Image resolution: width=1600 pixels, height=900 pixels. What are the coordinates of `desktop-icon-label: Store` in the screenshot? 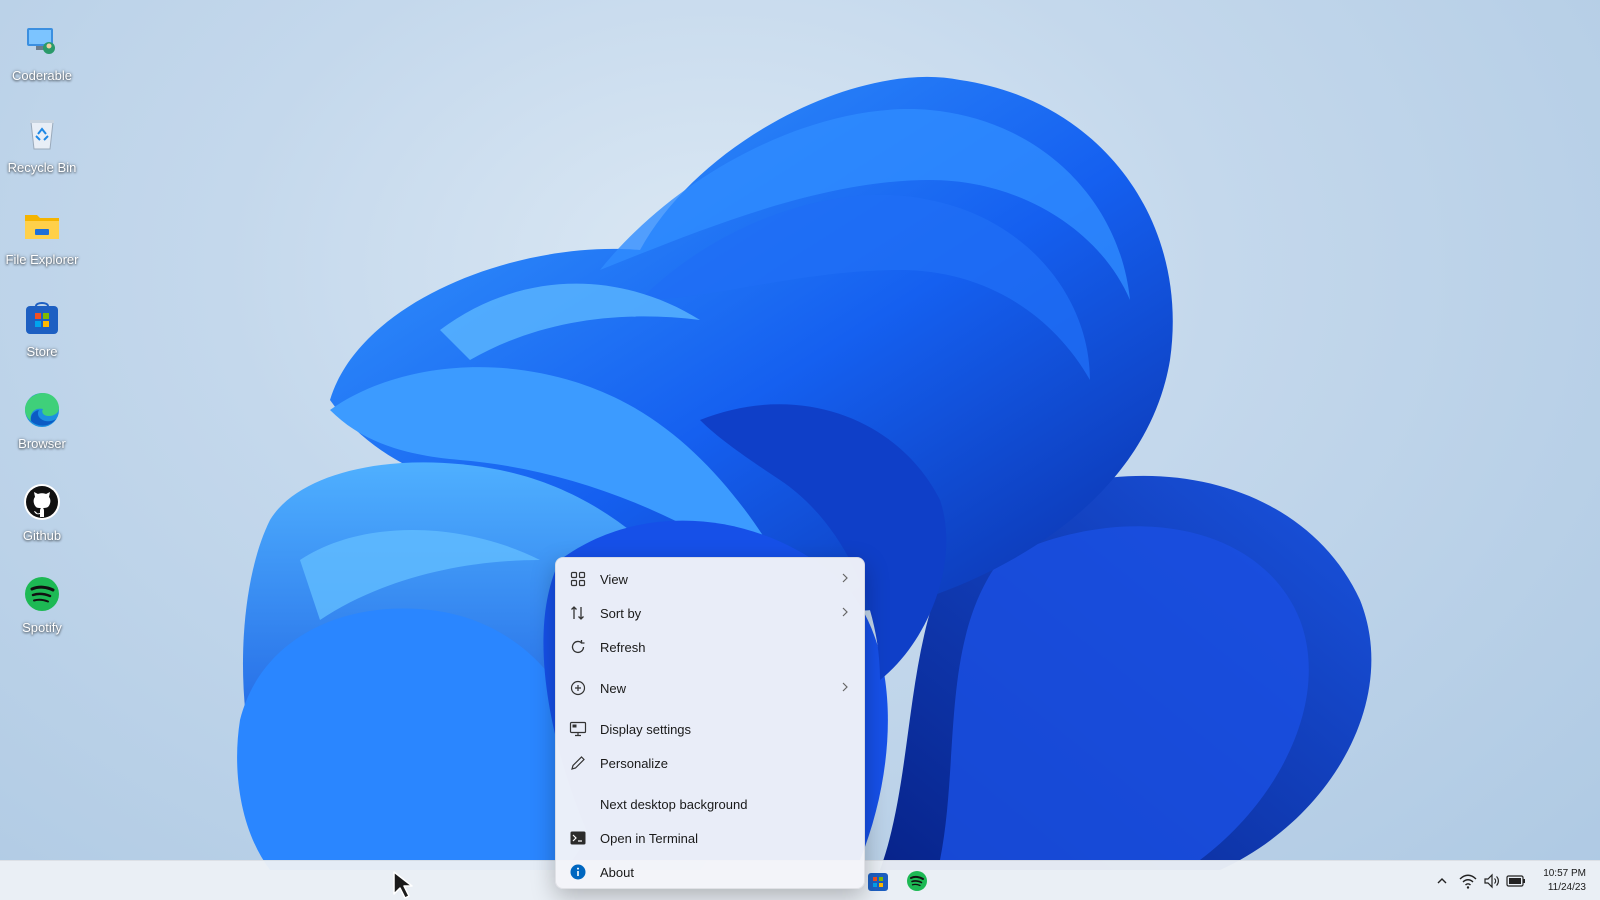 It's located at (42, 351).